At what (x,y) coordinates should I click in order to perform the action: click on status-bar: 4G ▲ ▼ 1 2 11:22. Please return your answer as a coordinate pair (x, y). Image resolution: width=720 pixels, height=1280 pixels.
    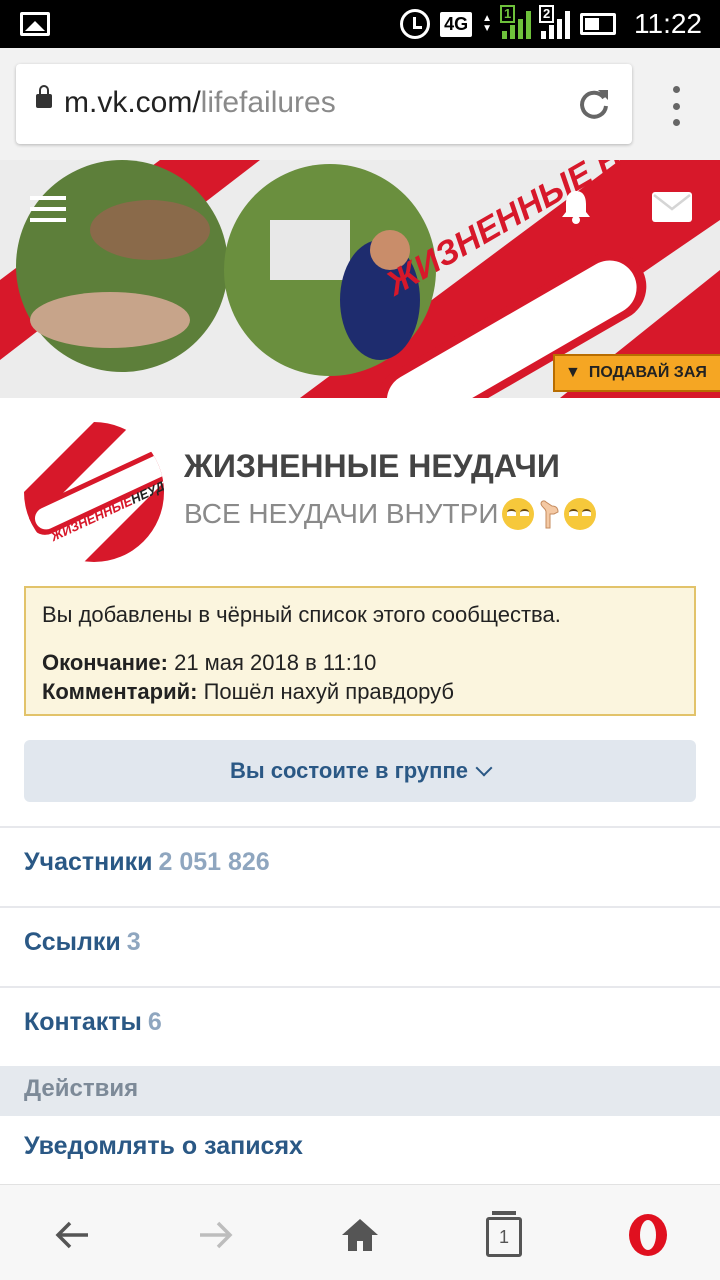
    Looking at the image, I should click on (360, 24).